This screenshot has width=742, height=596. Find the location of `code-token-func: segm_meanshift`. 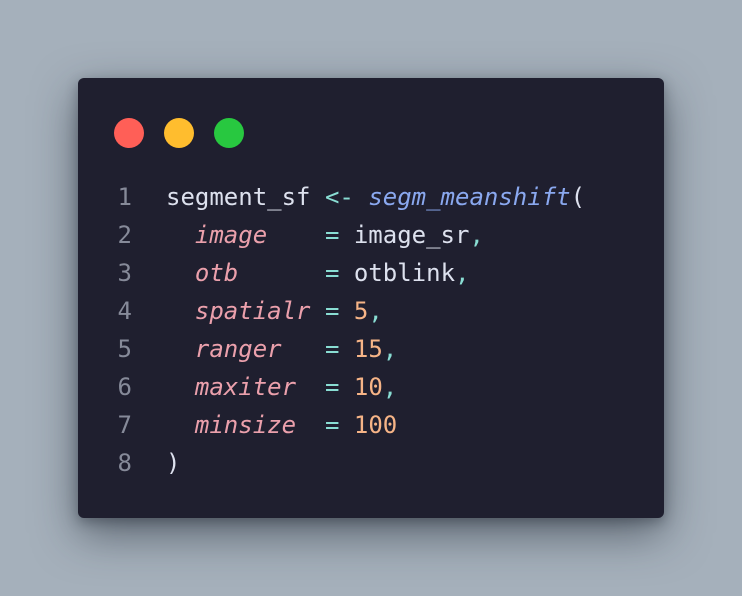

code-token-func: segm_meanshift is located at coordinates (469, 197).